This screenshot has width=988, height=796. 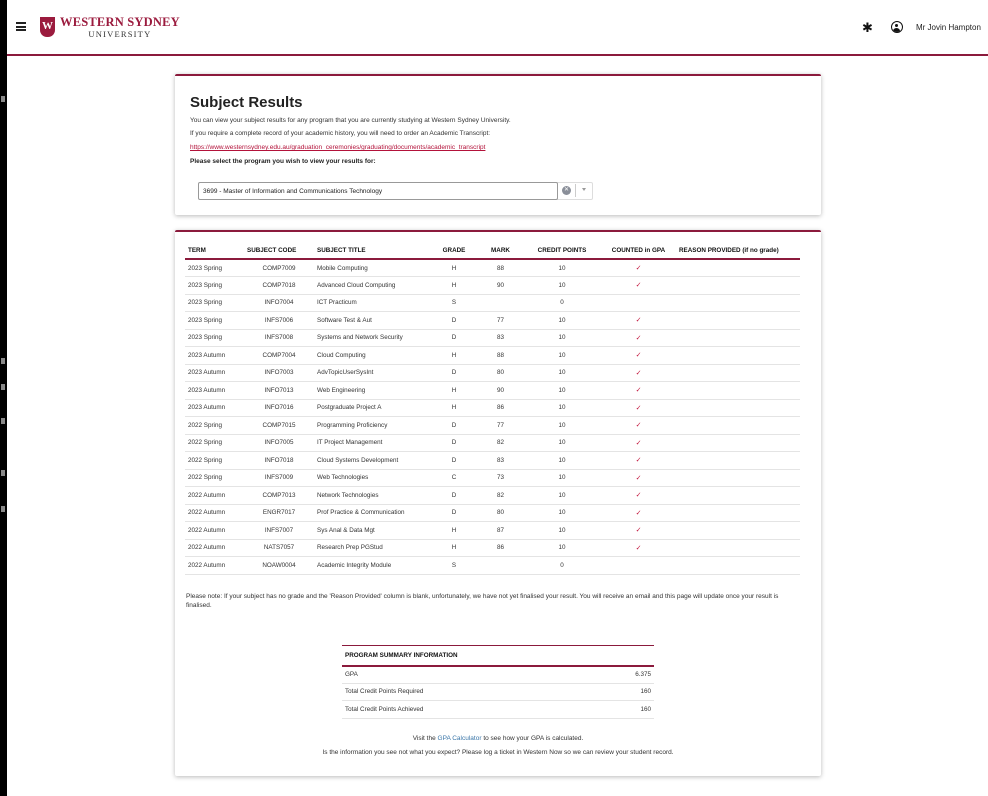 I want to click on cell-subject-title: Mobile Computing, so click(x=372, y=268).